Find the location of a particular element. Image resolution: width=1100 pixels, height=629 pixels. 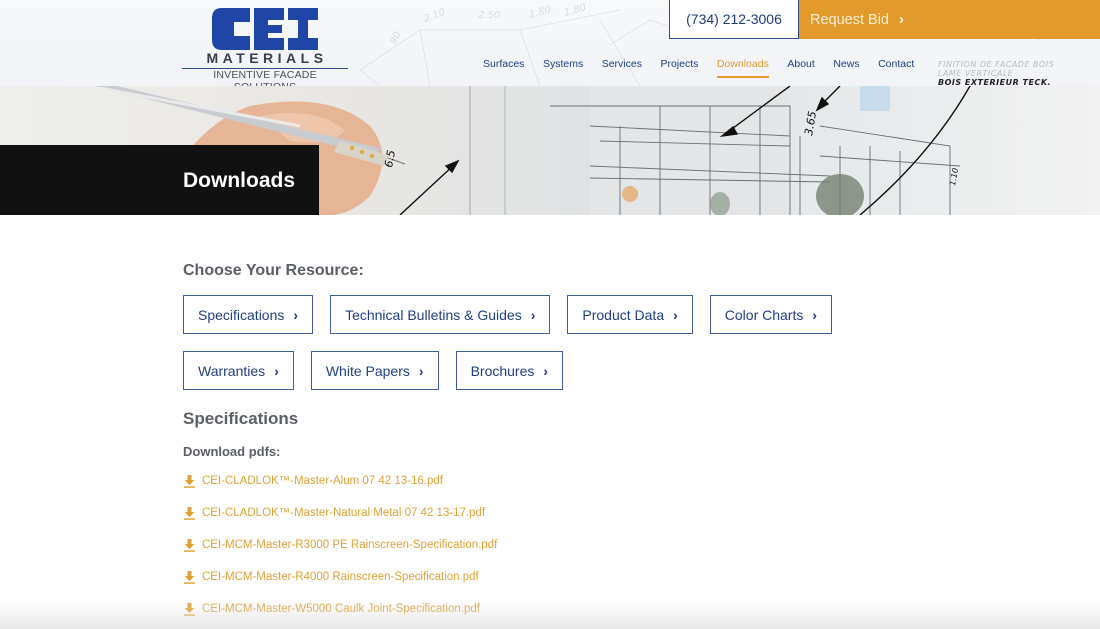

resource-button-label: Color Charts is located at coordinates (764, 314).